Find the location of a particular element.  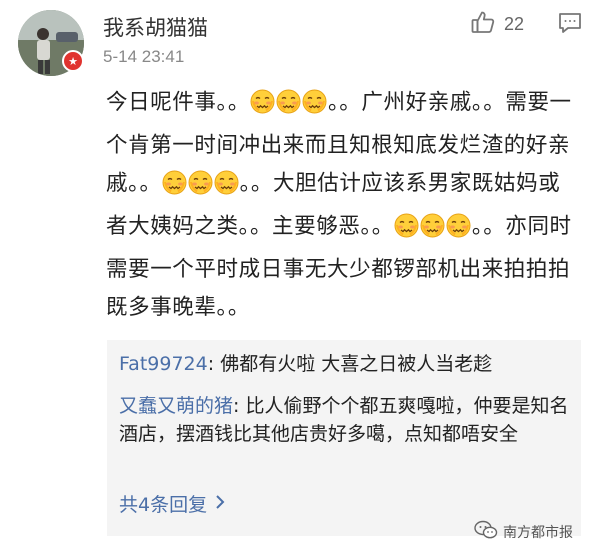

more-replies-label: 共4条回复 is located at coordinates (163, 505).